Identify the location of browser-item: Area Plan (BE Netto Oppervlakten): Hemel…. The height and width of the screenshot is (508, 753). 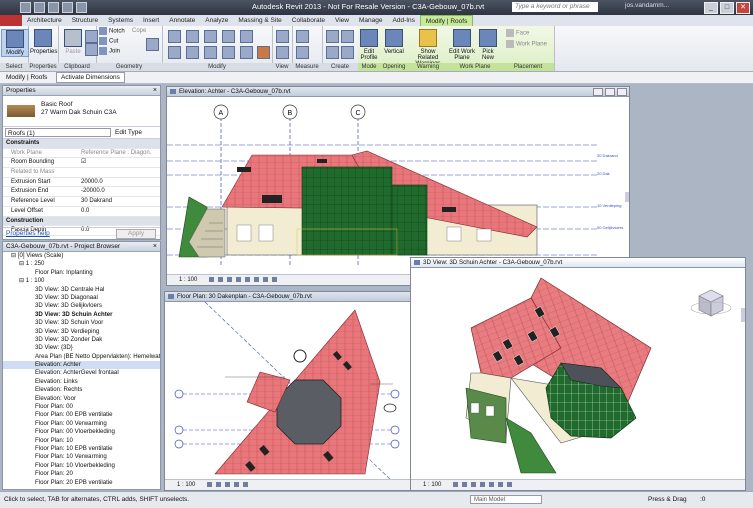
(81, 357).